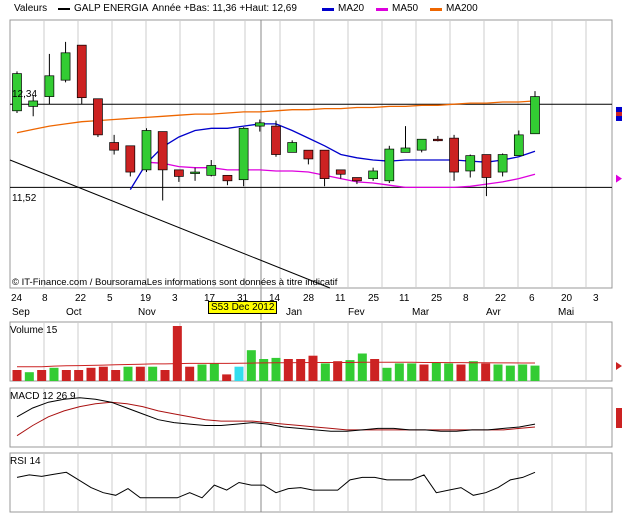  What do you see at coordinates (566, 312) in the screenshot?
I see `x-tick-month: Mai` at bounding box center [566, 312].